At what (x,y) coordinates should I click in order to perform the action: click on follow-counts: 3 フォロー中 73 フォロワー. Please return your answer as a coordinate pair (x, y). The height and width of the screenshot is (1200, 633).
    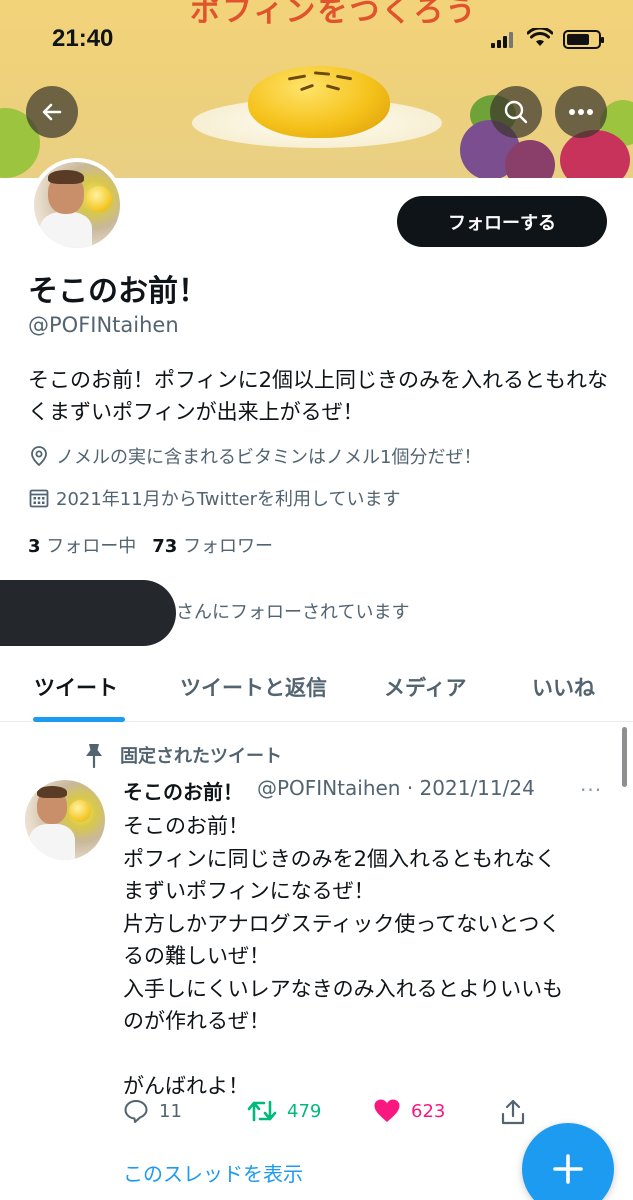
    Looking at the image, I should click on (150, 545).